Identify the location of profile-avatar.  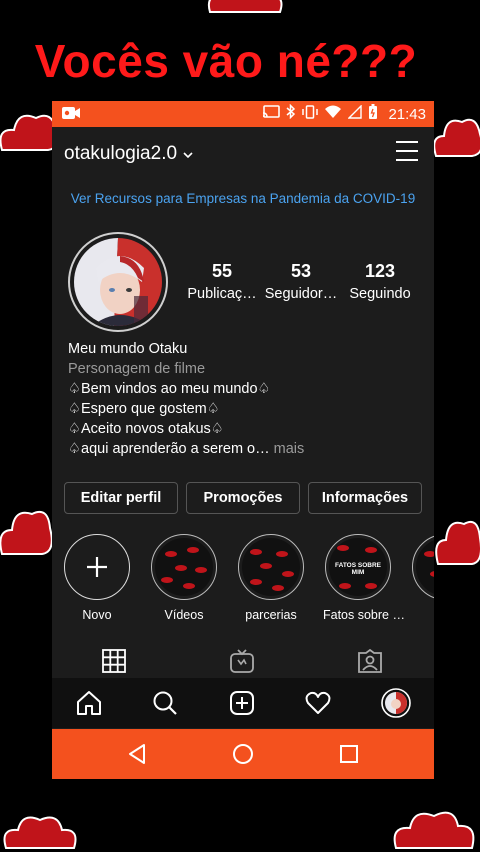
(118, 282).